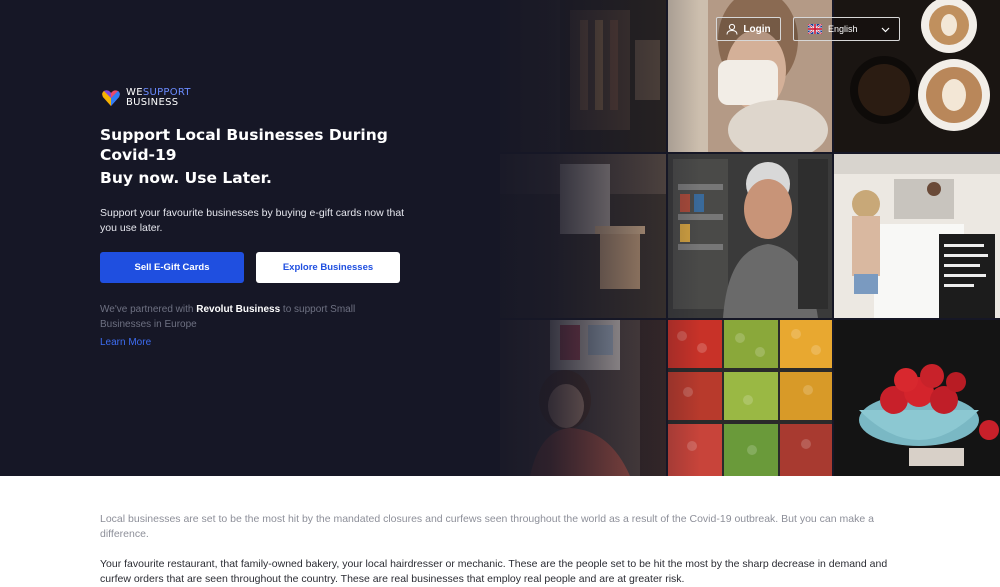 This screenshot has height=587, width=1000. What do you see at coordinates (917, 398) in the screenshot?
I see `photo-strawberries` at bounding box center [917, 398].